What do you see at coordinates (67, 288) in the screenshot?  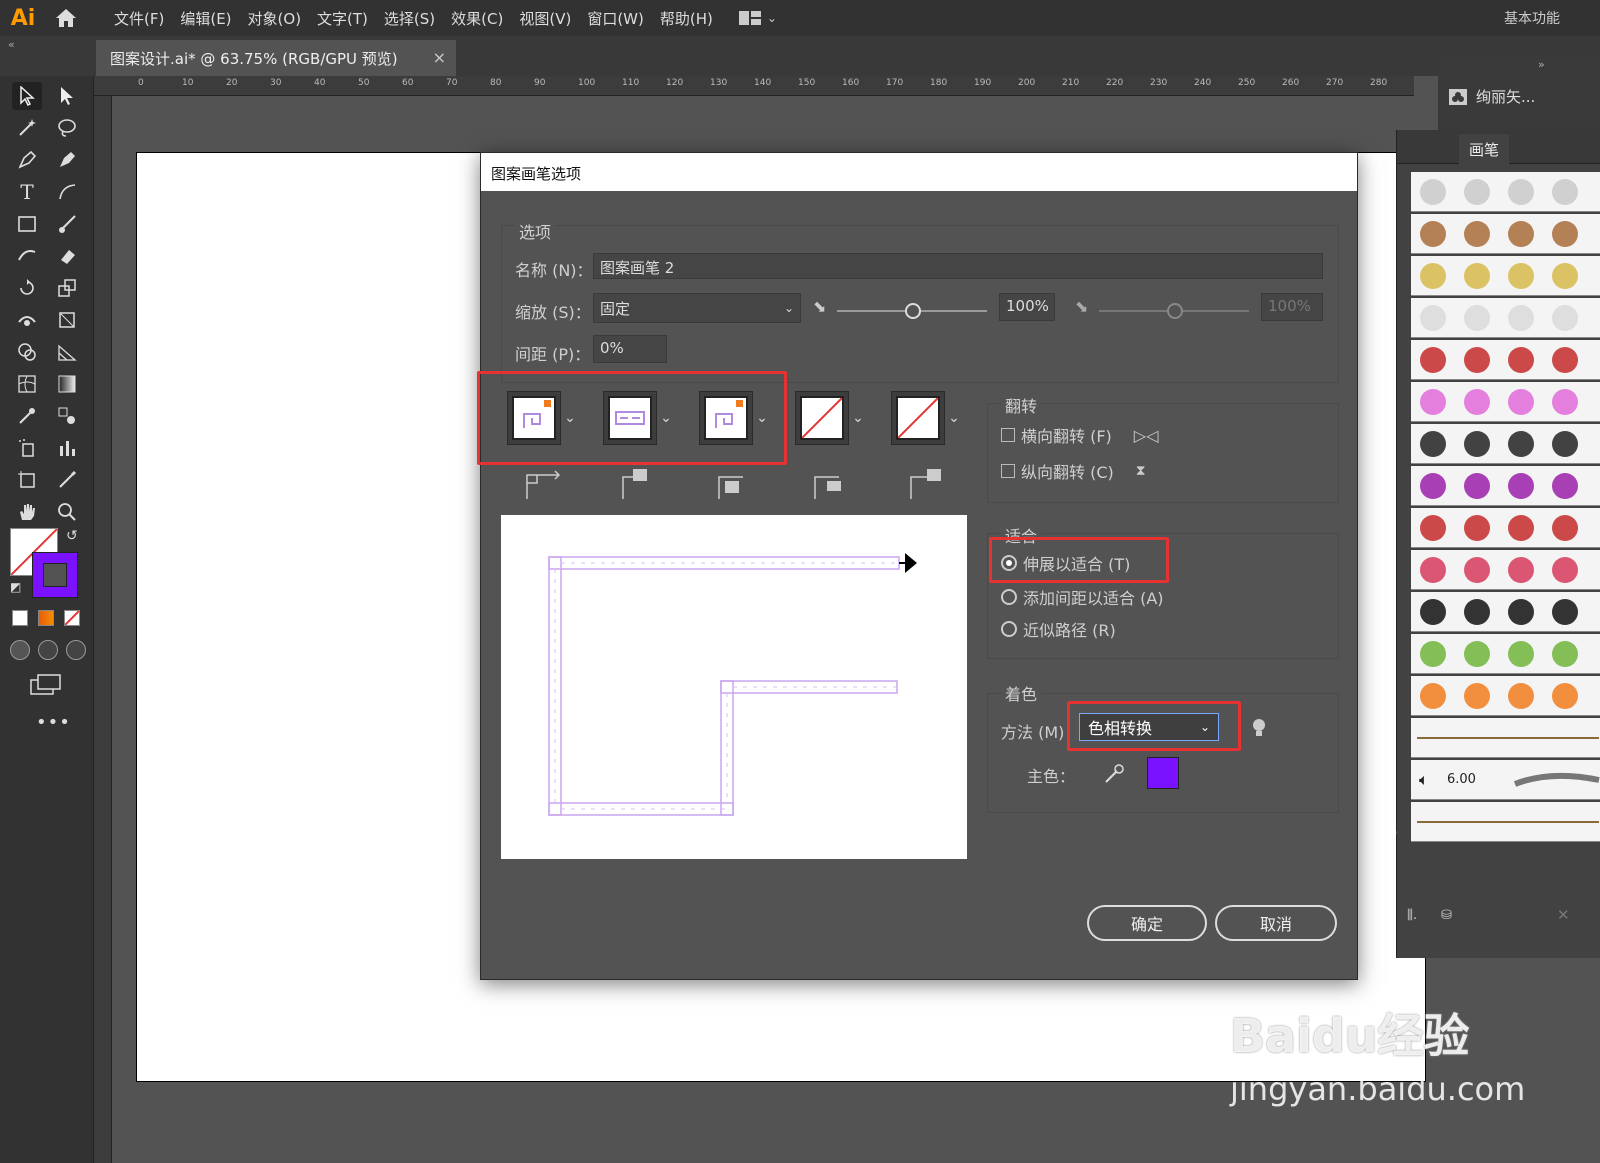 I see `scale-tool-icon` at bounding box center [67, 288].